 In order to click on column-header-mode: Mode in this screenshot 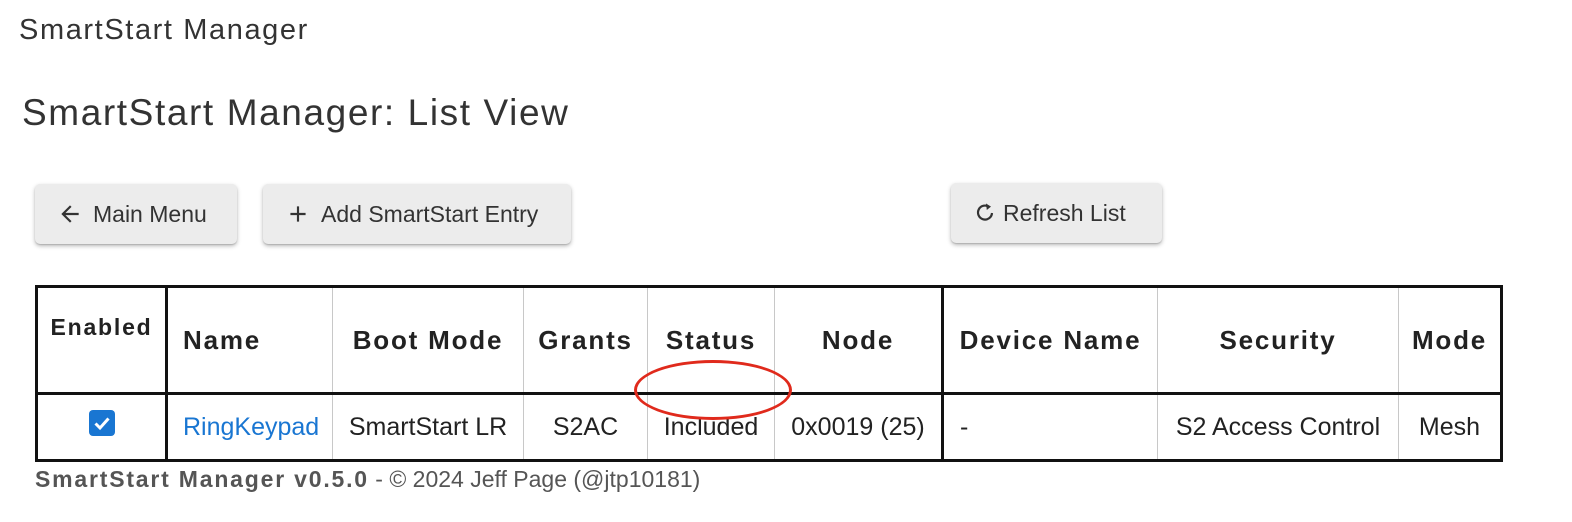, I will do `click(1450, 340)`.